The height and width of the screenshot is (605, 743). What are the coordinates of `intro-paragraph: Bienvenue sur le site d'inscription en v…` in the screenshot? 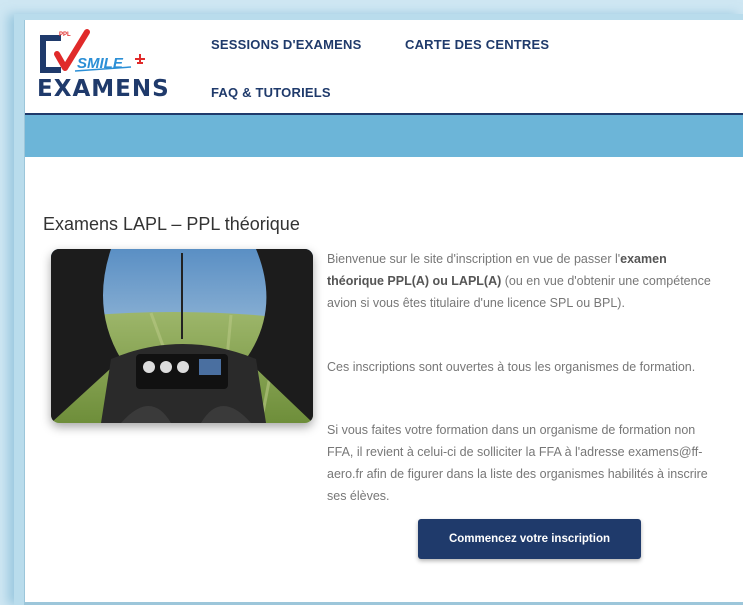 It's located at (524, 281).